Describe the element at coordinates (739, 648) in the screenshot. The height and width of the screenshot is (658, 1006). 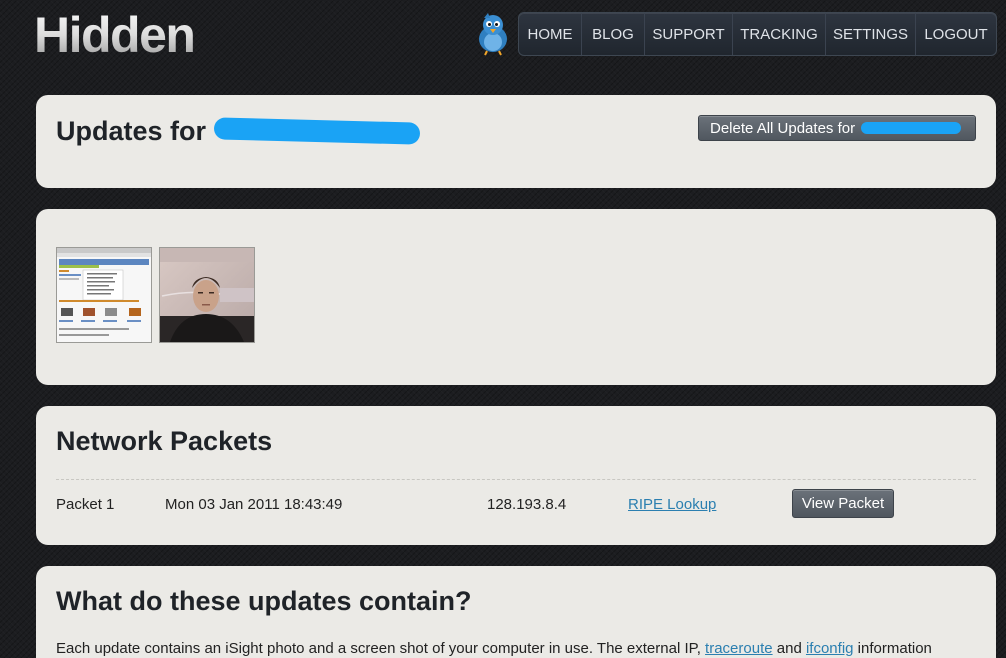
I see `traceroute-link: traceroute` at that location.